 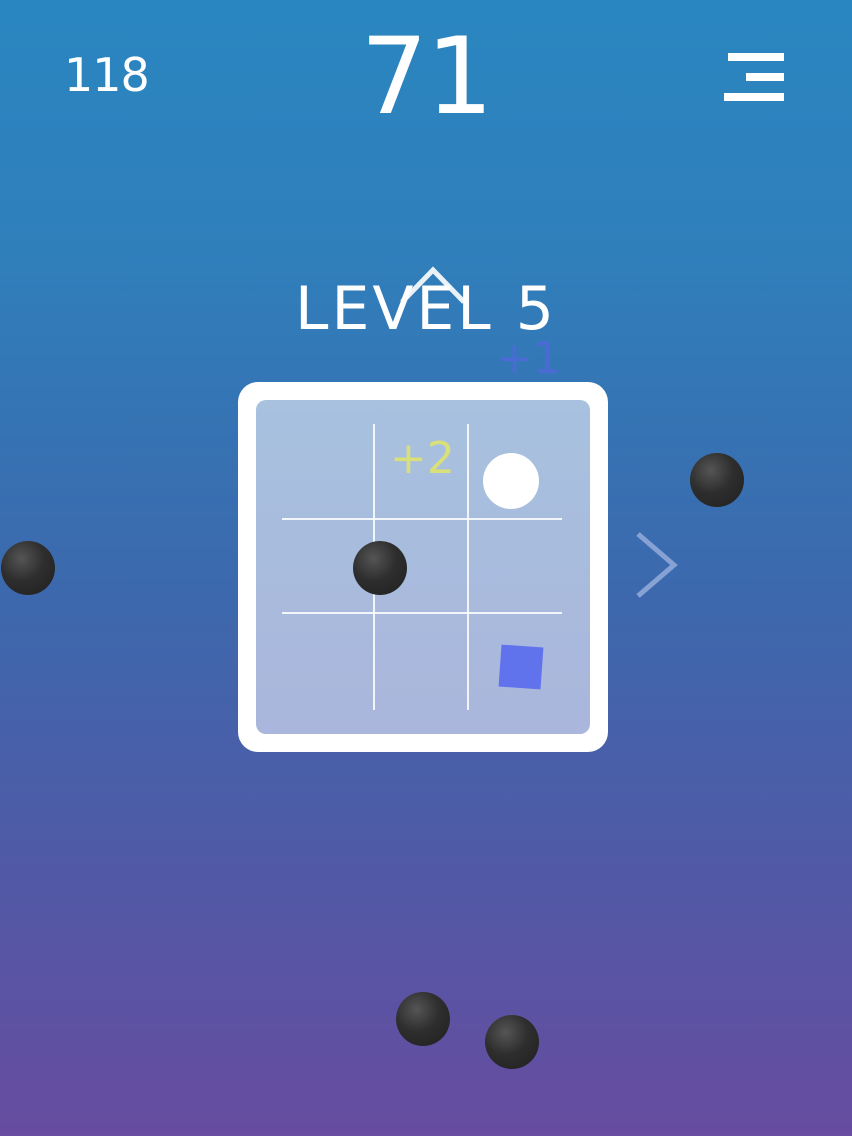 I want to click on plus-one-bonus: +1, so click(x=528, y=358).